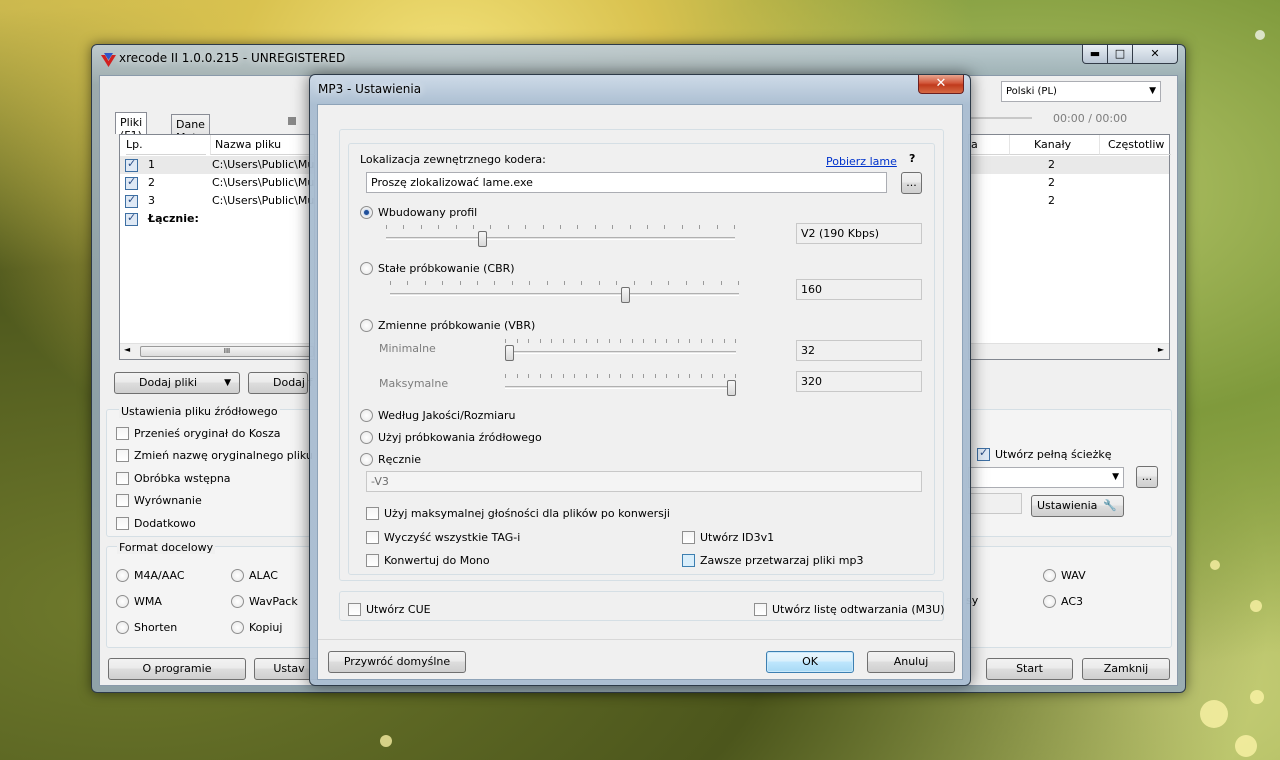  I want to click on column-header-number: Lp., so click(166, 145).